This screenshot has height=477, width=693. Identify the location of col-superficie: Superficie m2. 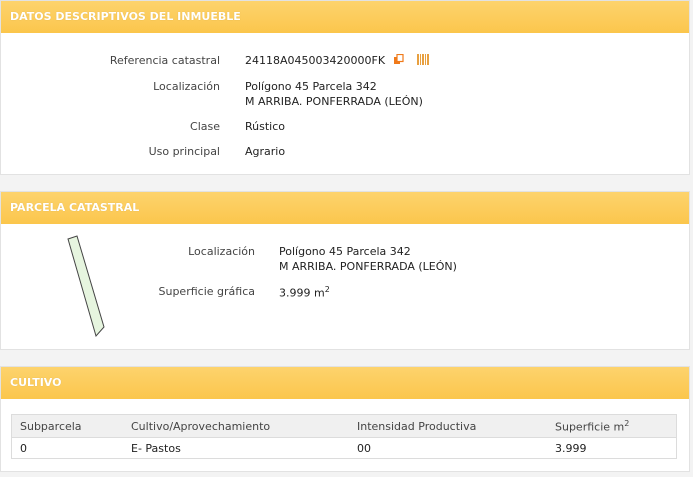
(612, 426).